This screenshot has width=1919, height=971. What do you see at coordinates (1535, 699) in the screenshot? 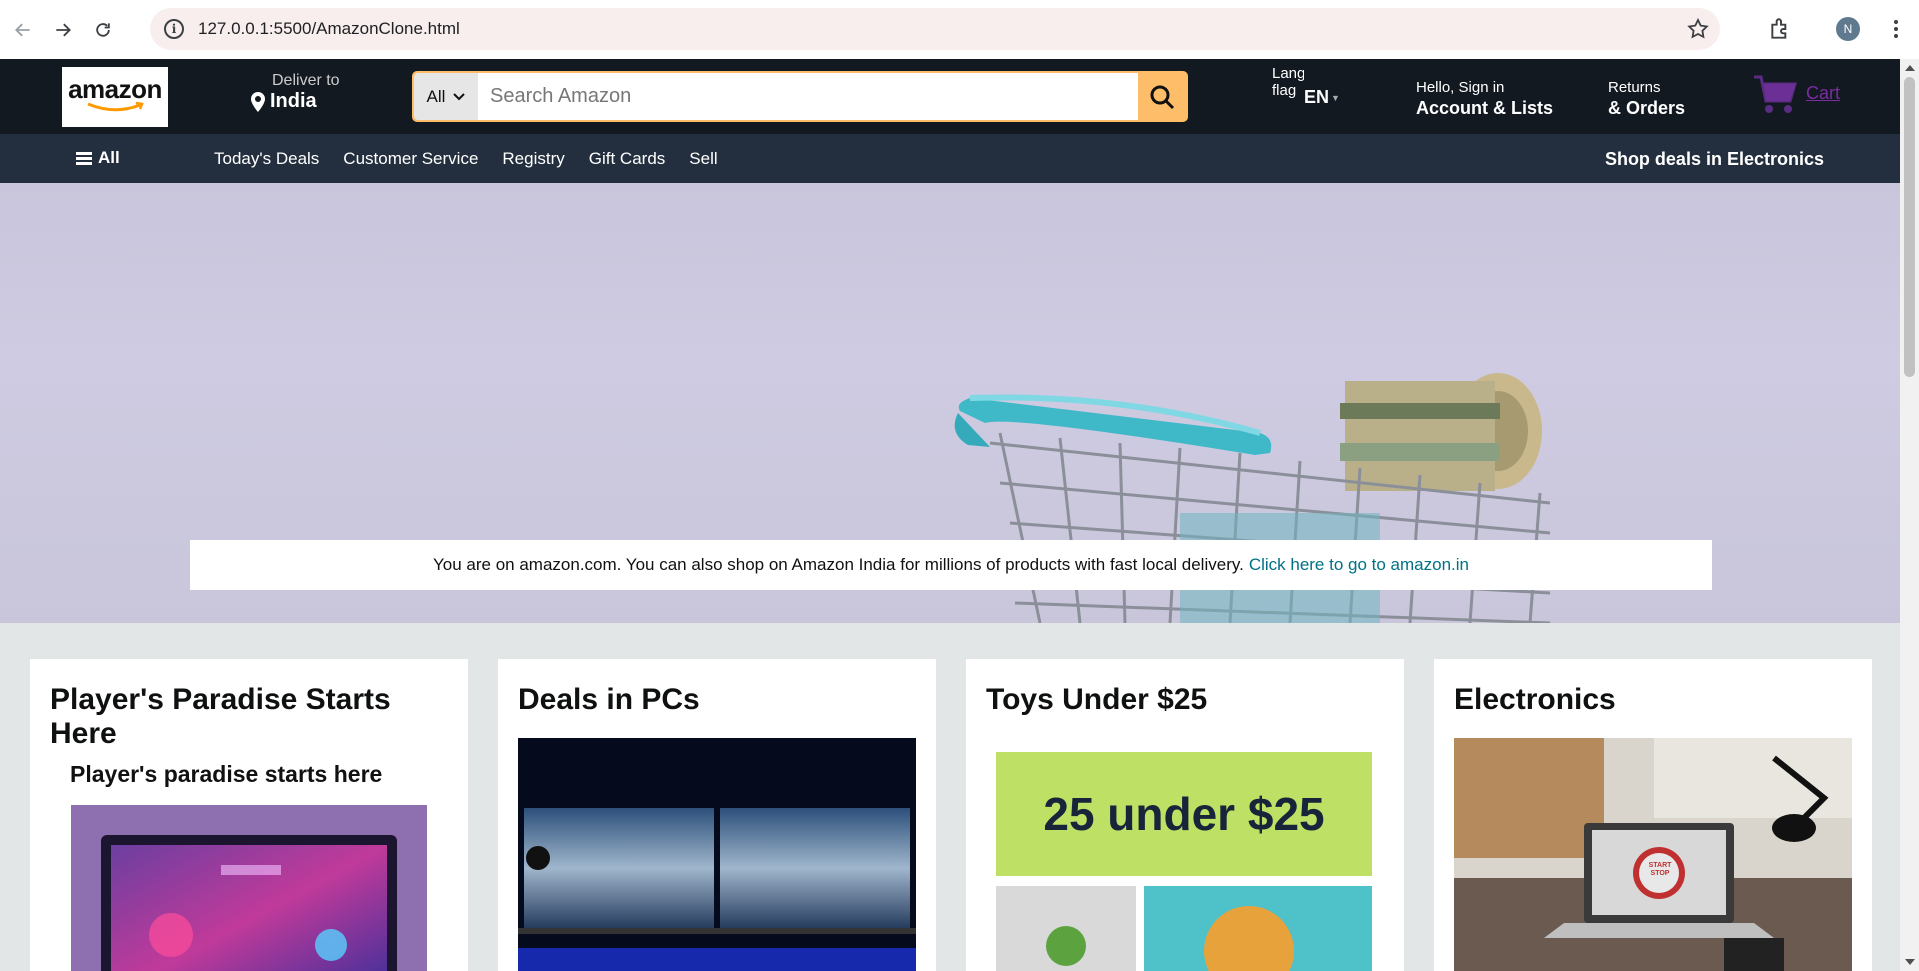
I see `card-title: Electronics` at bounding box center [1535, 699].